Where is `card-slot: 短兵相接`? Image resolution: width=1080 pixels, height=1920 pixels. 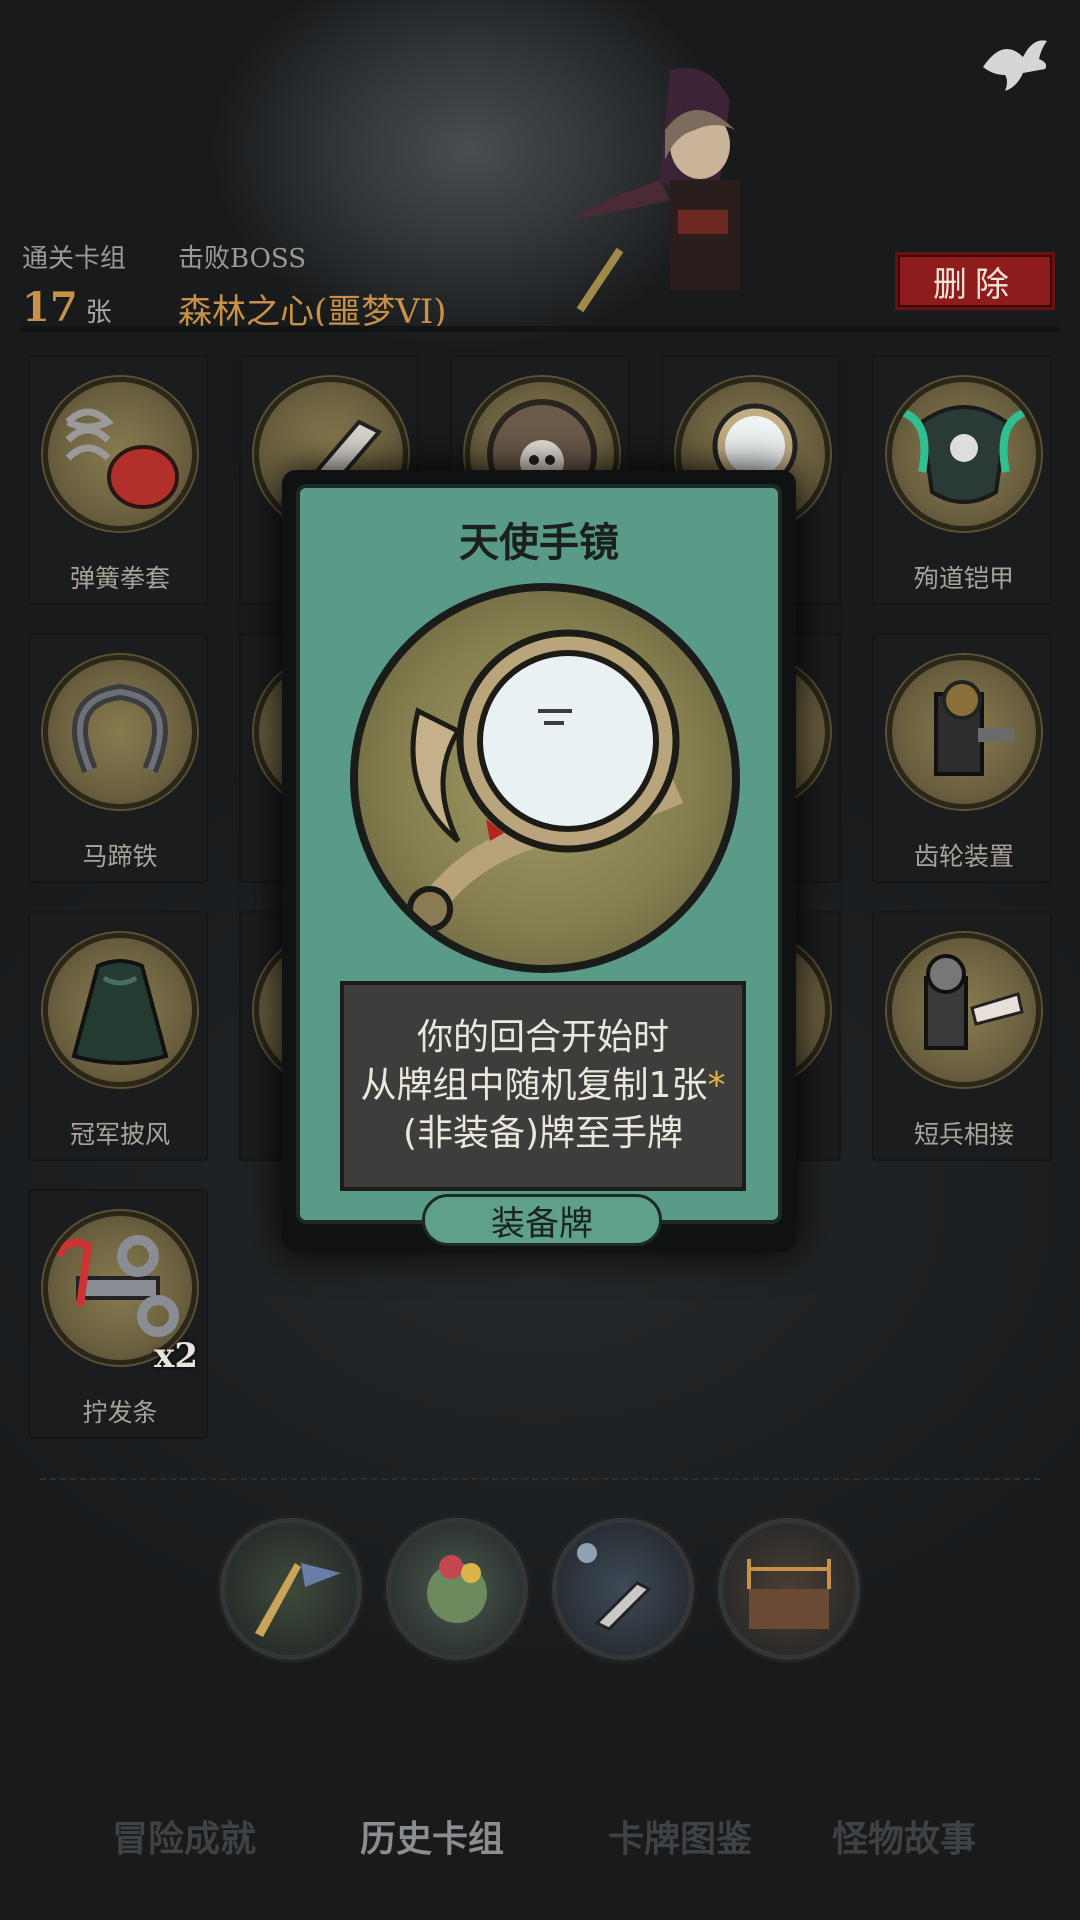
card-slot: 短兵相接 is located at coordinates (962, 1036).